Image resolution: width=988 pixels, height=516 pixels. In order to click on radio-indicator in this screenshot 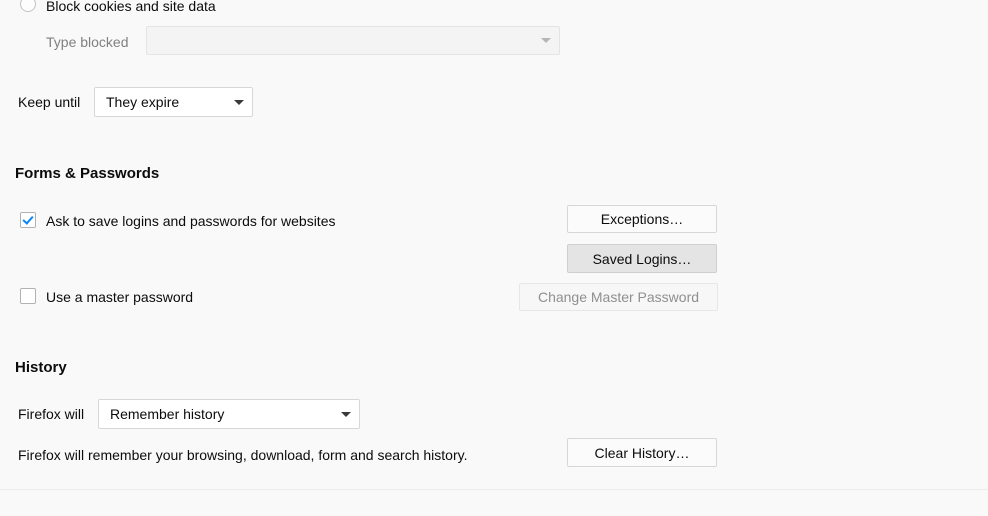, I will do `click(28, 6)`.